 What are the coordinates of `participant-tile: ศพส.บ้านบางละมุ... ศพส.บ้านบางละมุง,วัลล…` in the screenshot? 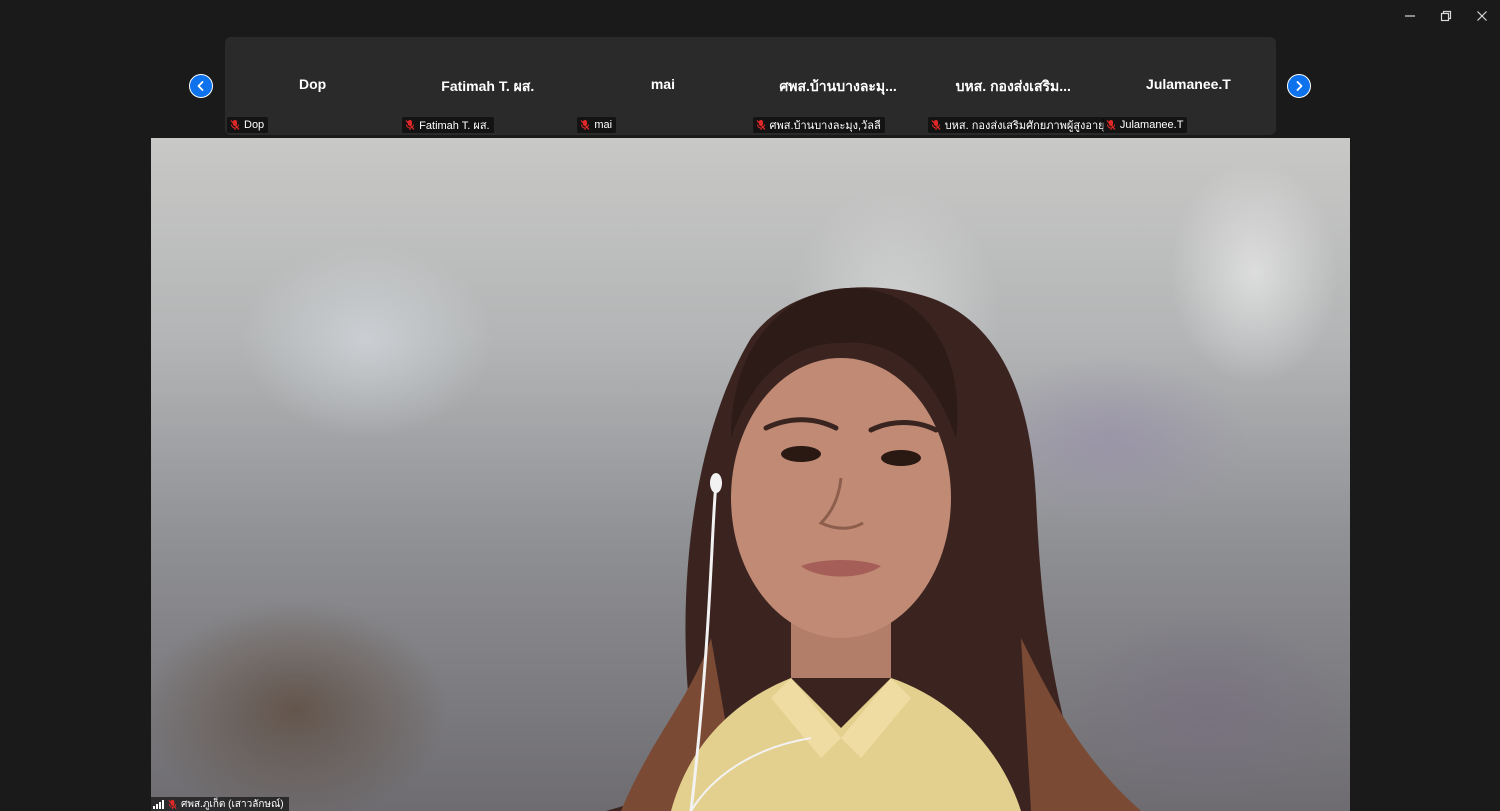 It's located at (838, 86).